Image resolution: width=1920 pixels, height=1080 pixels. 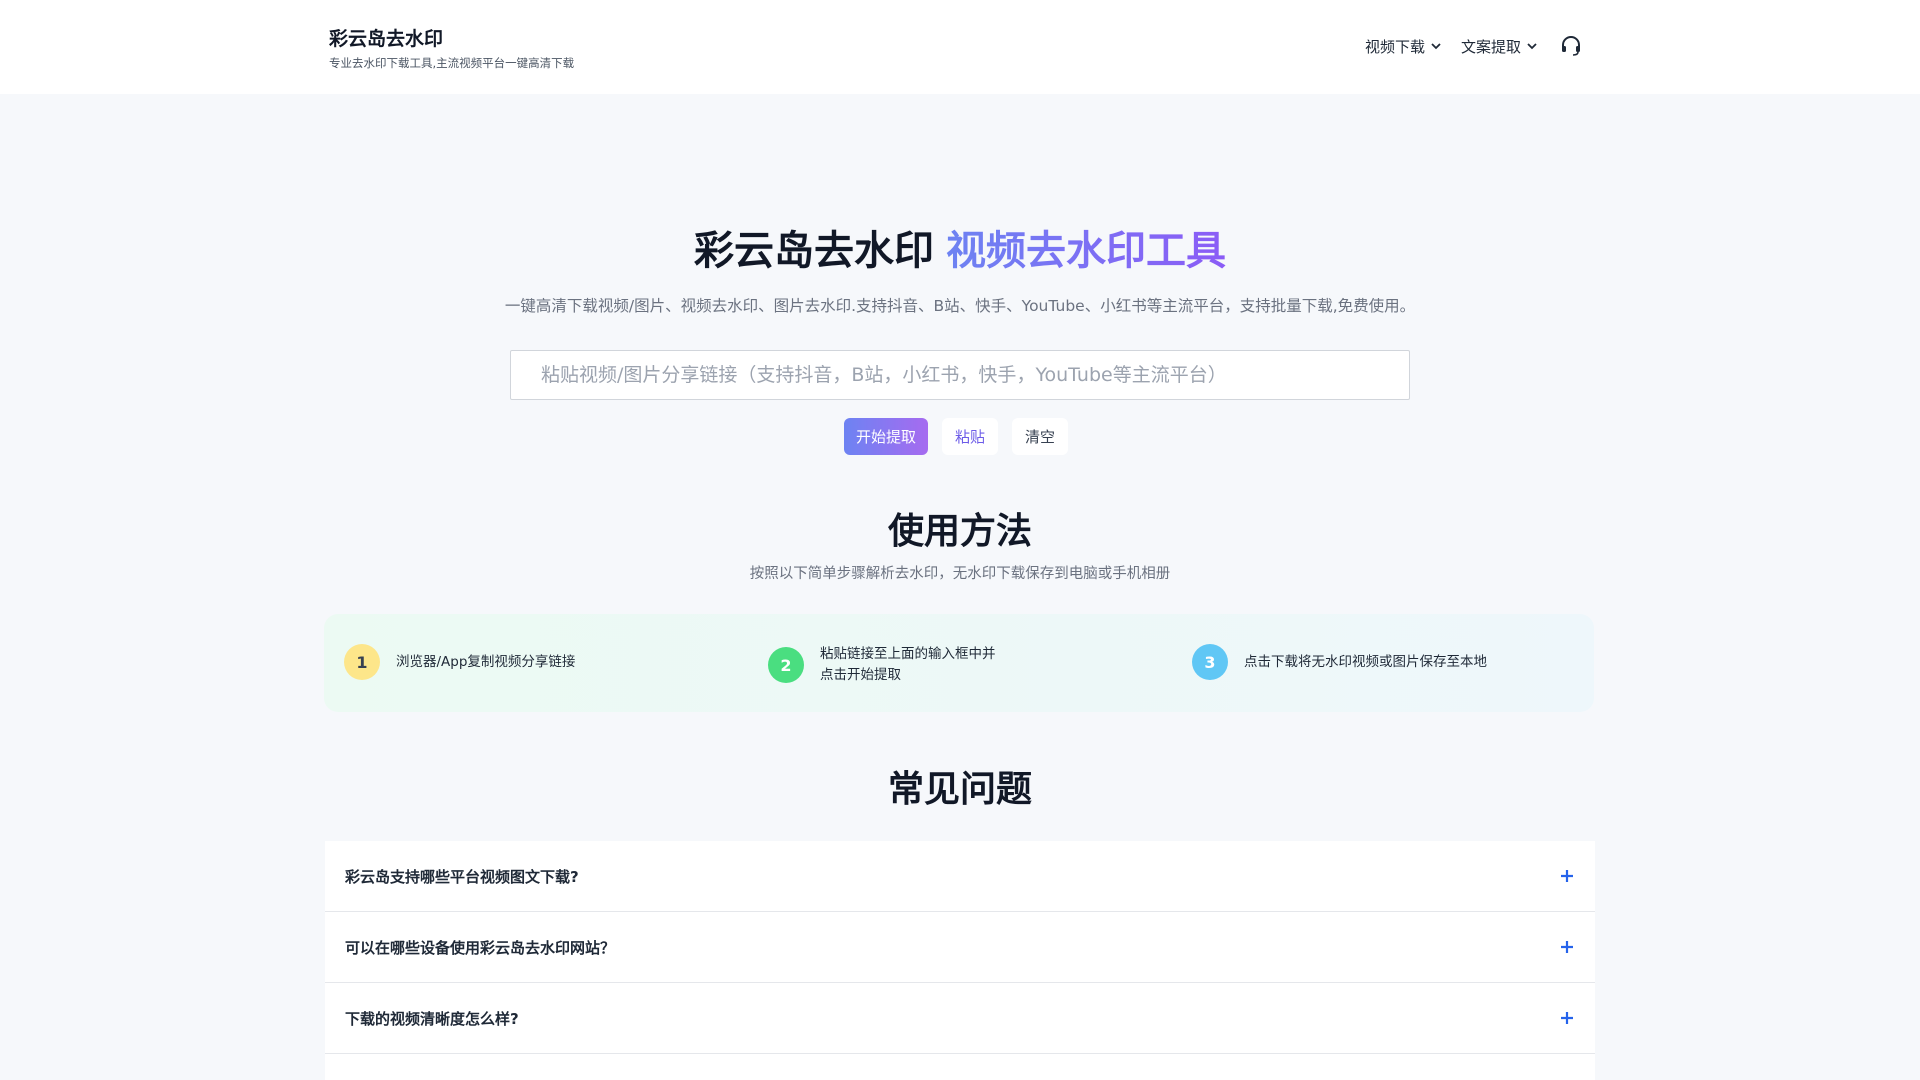 I want to click on step-number: 2, so click(x=786, y=665).